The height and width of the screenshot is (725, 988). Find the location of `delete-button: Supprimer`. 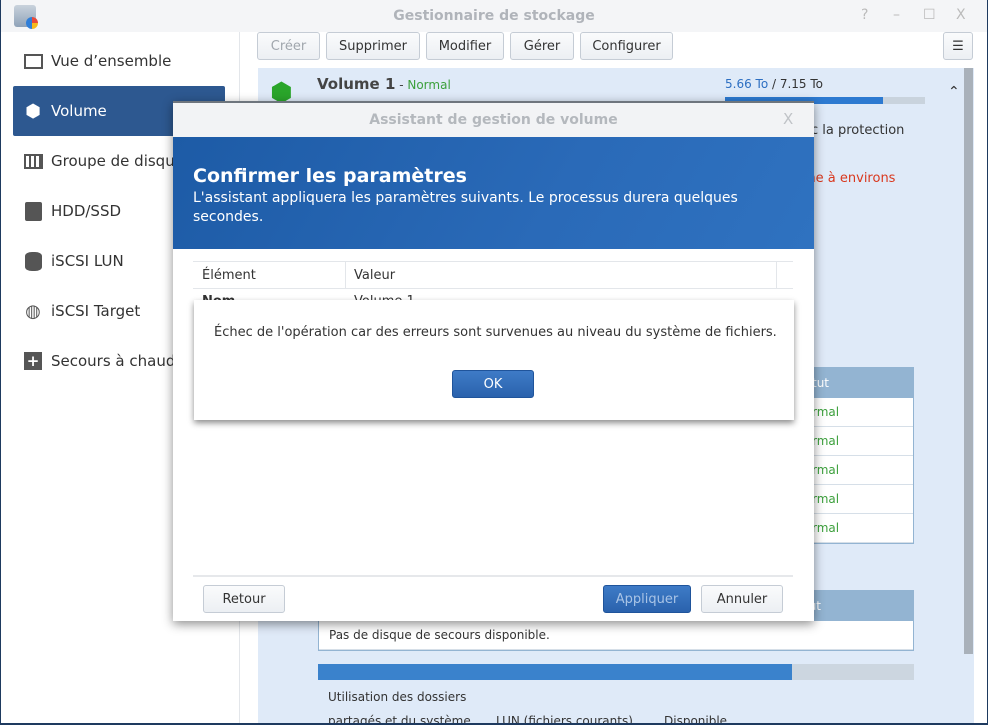

delete-button: Supprimer is located at coordinates (373, 46).